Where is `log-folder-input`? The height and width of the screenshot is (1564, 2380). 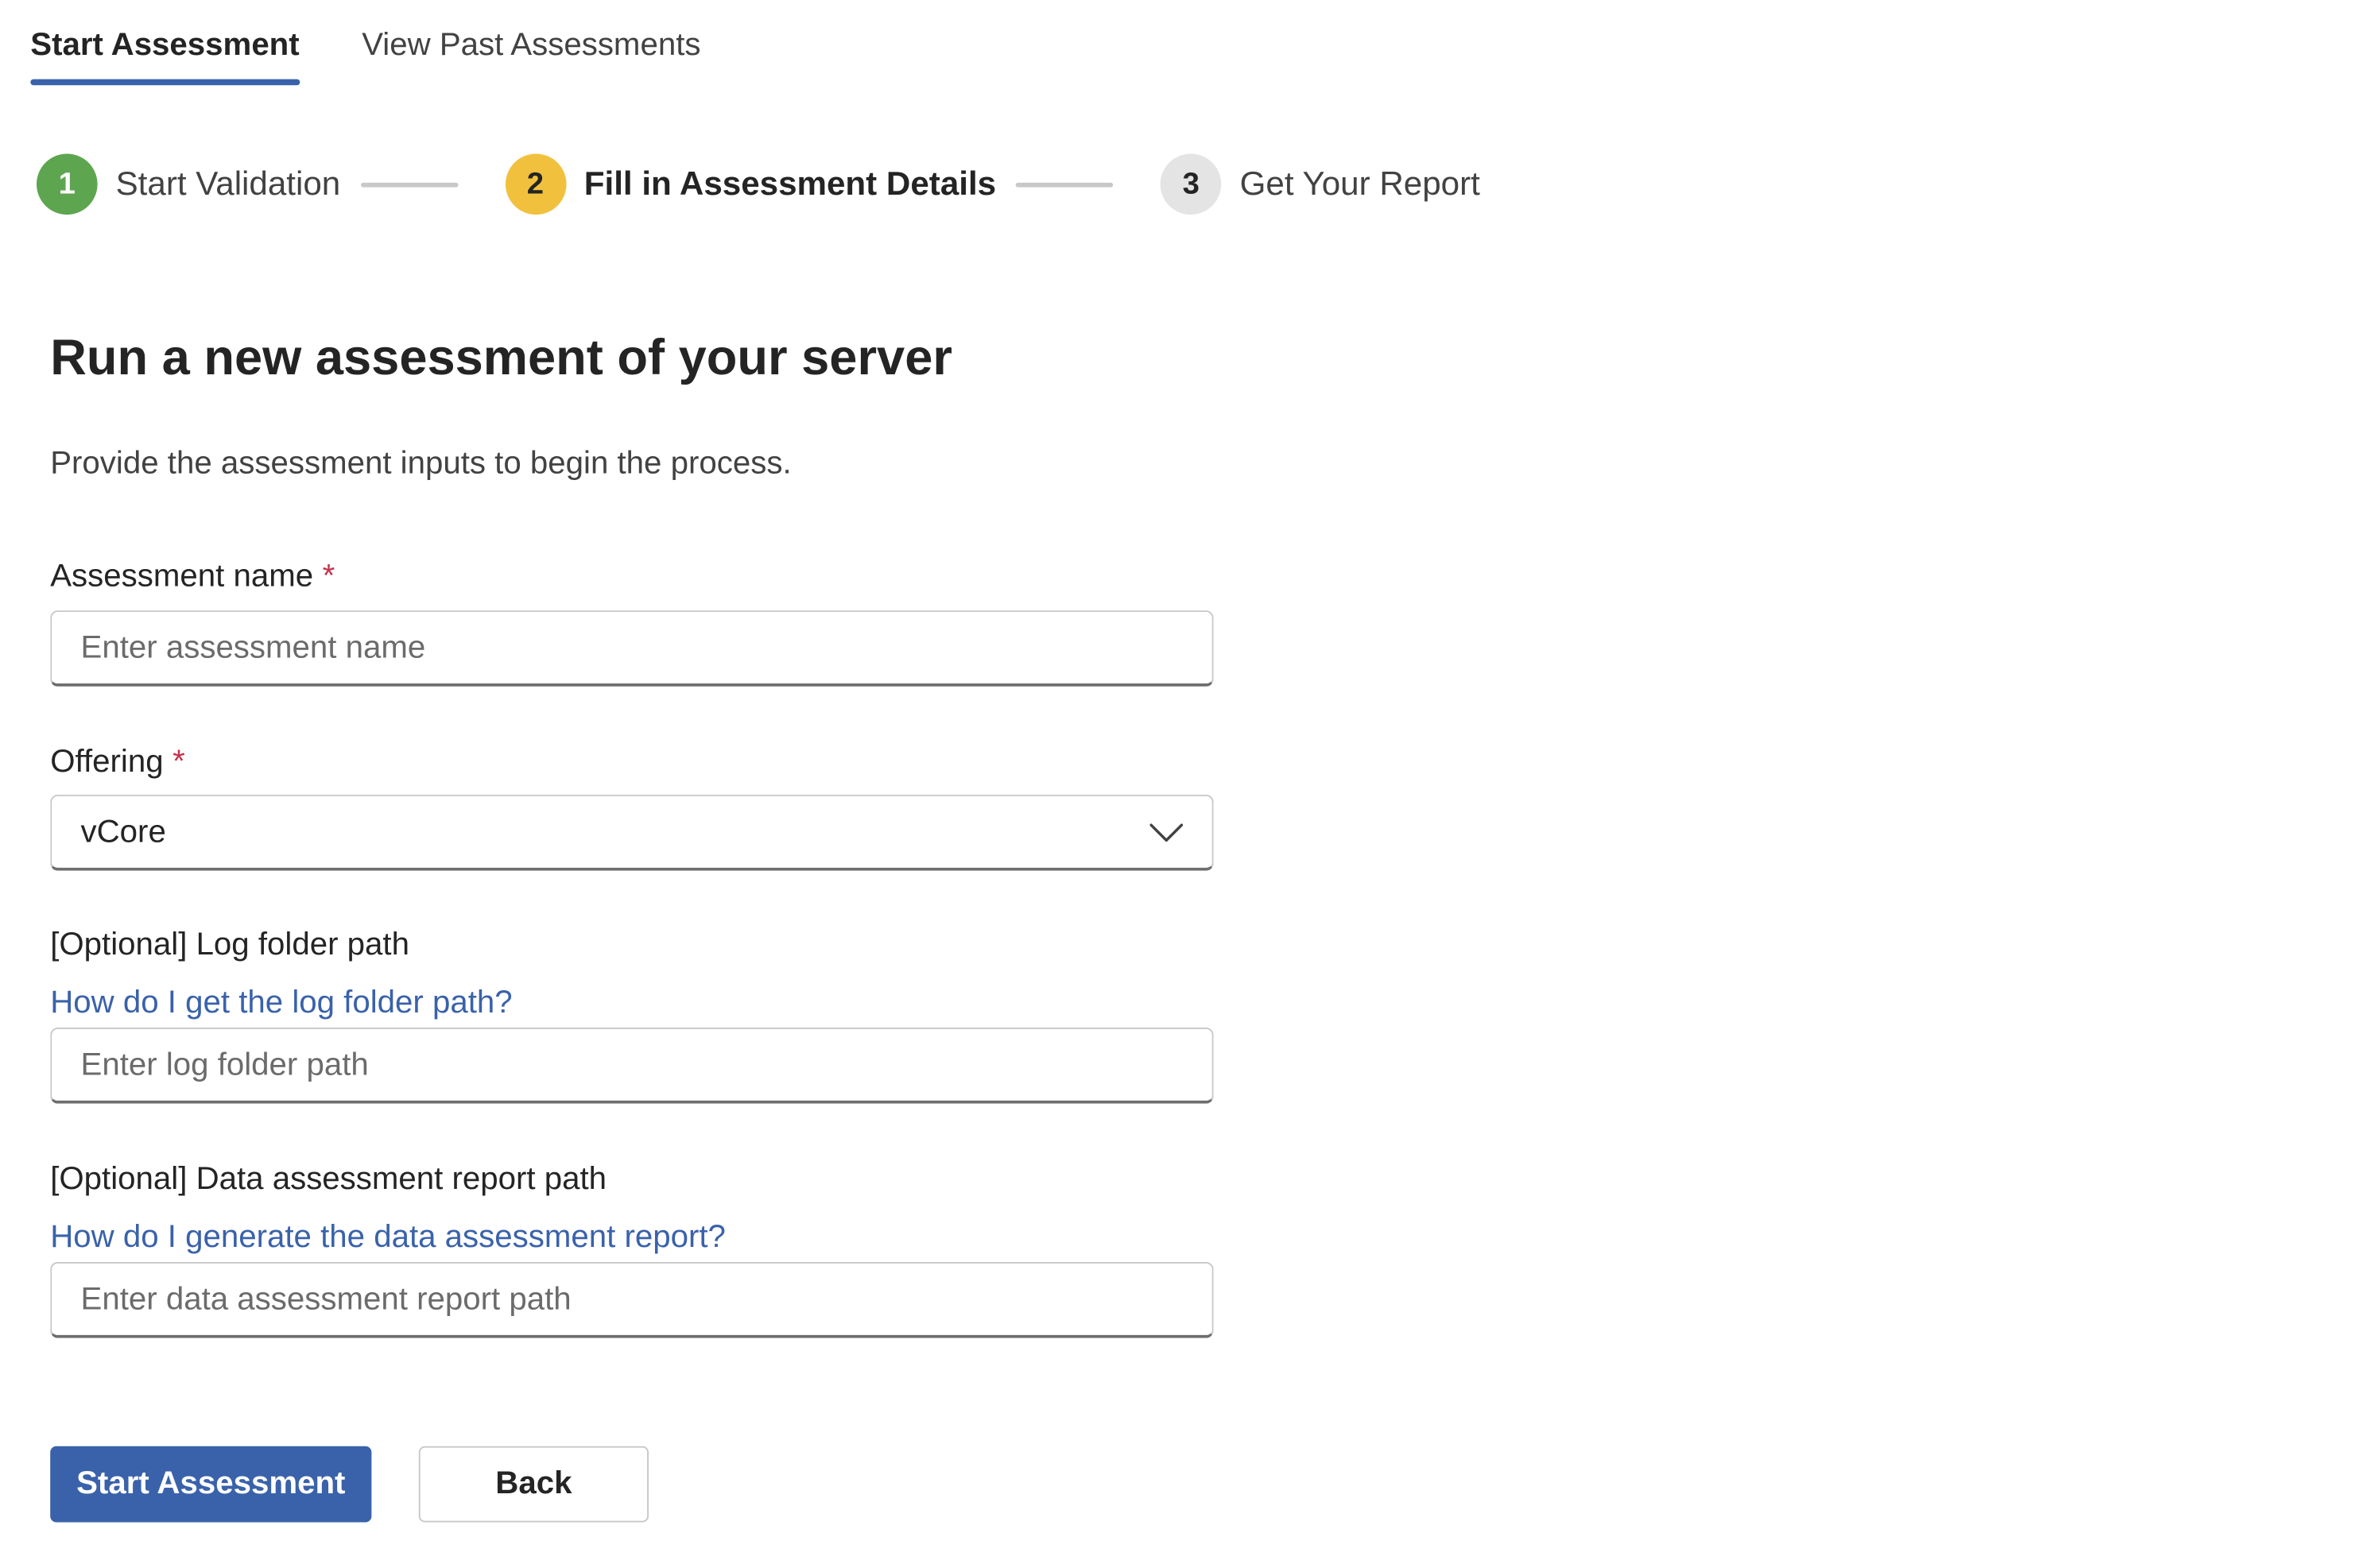 log-folder-input is located at coordinates (631, 1066).